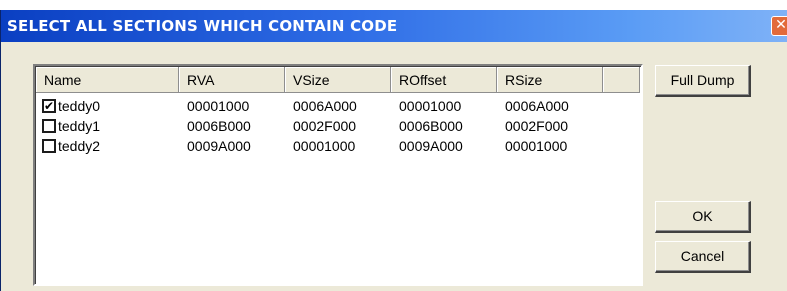 The image size is (787, 291). I want to click on rva-cell: 0006B000, so click(219, 126).